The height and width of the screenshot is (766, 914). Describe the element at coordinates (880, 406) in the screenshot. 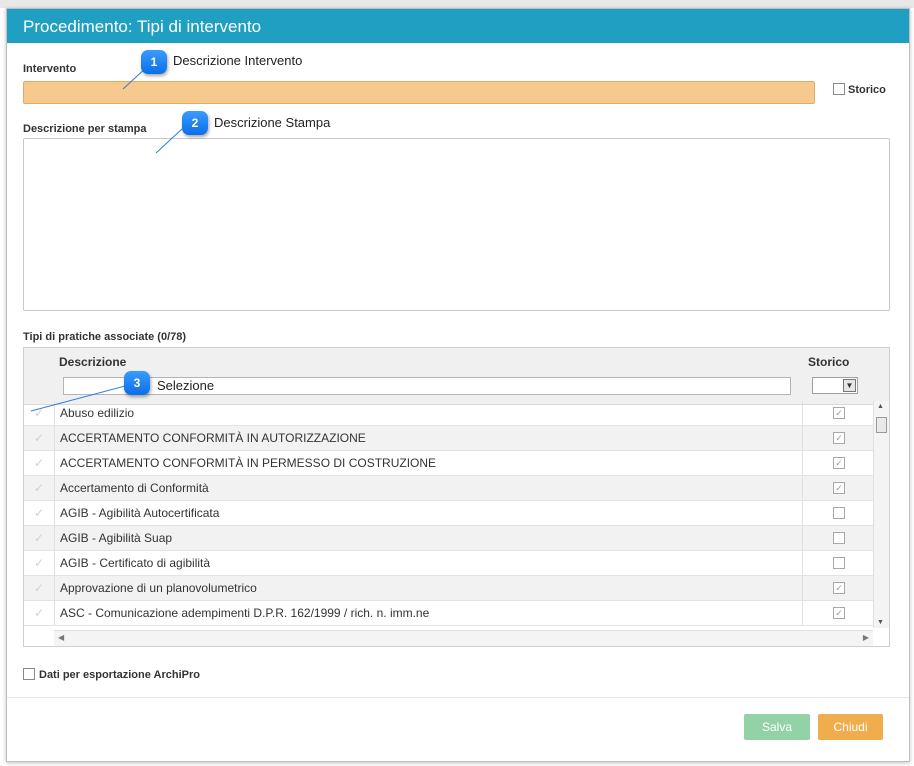

I see `scroll-up-icon: ▲` at that location.